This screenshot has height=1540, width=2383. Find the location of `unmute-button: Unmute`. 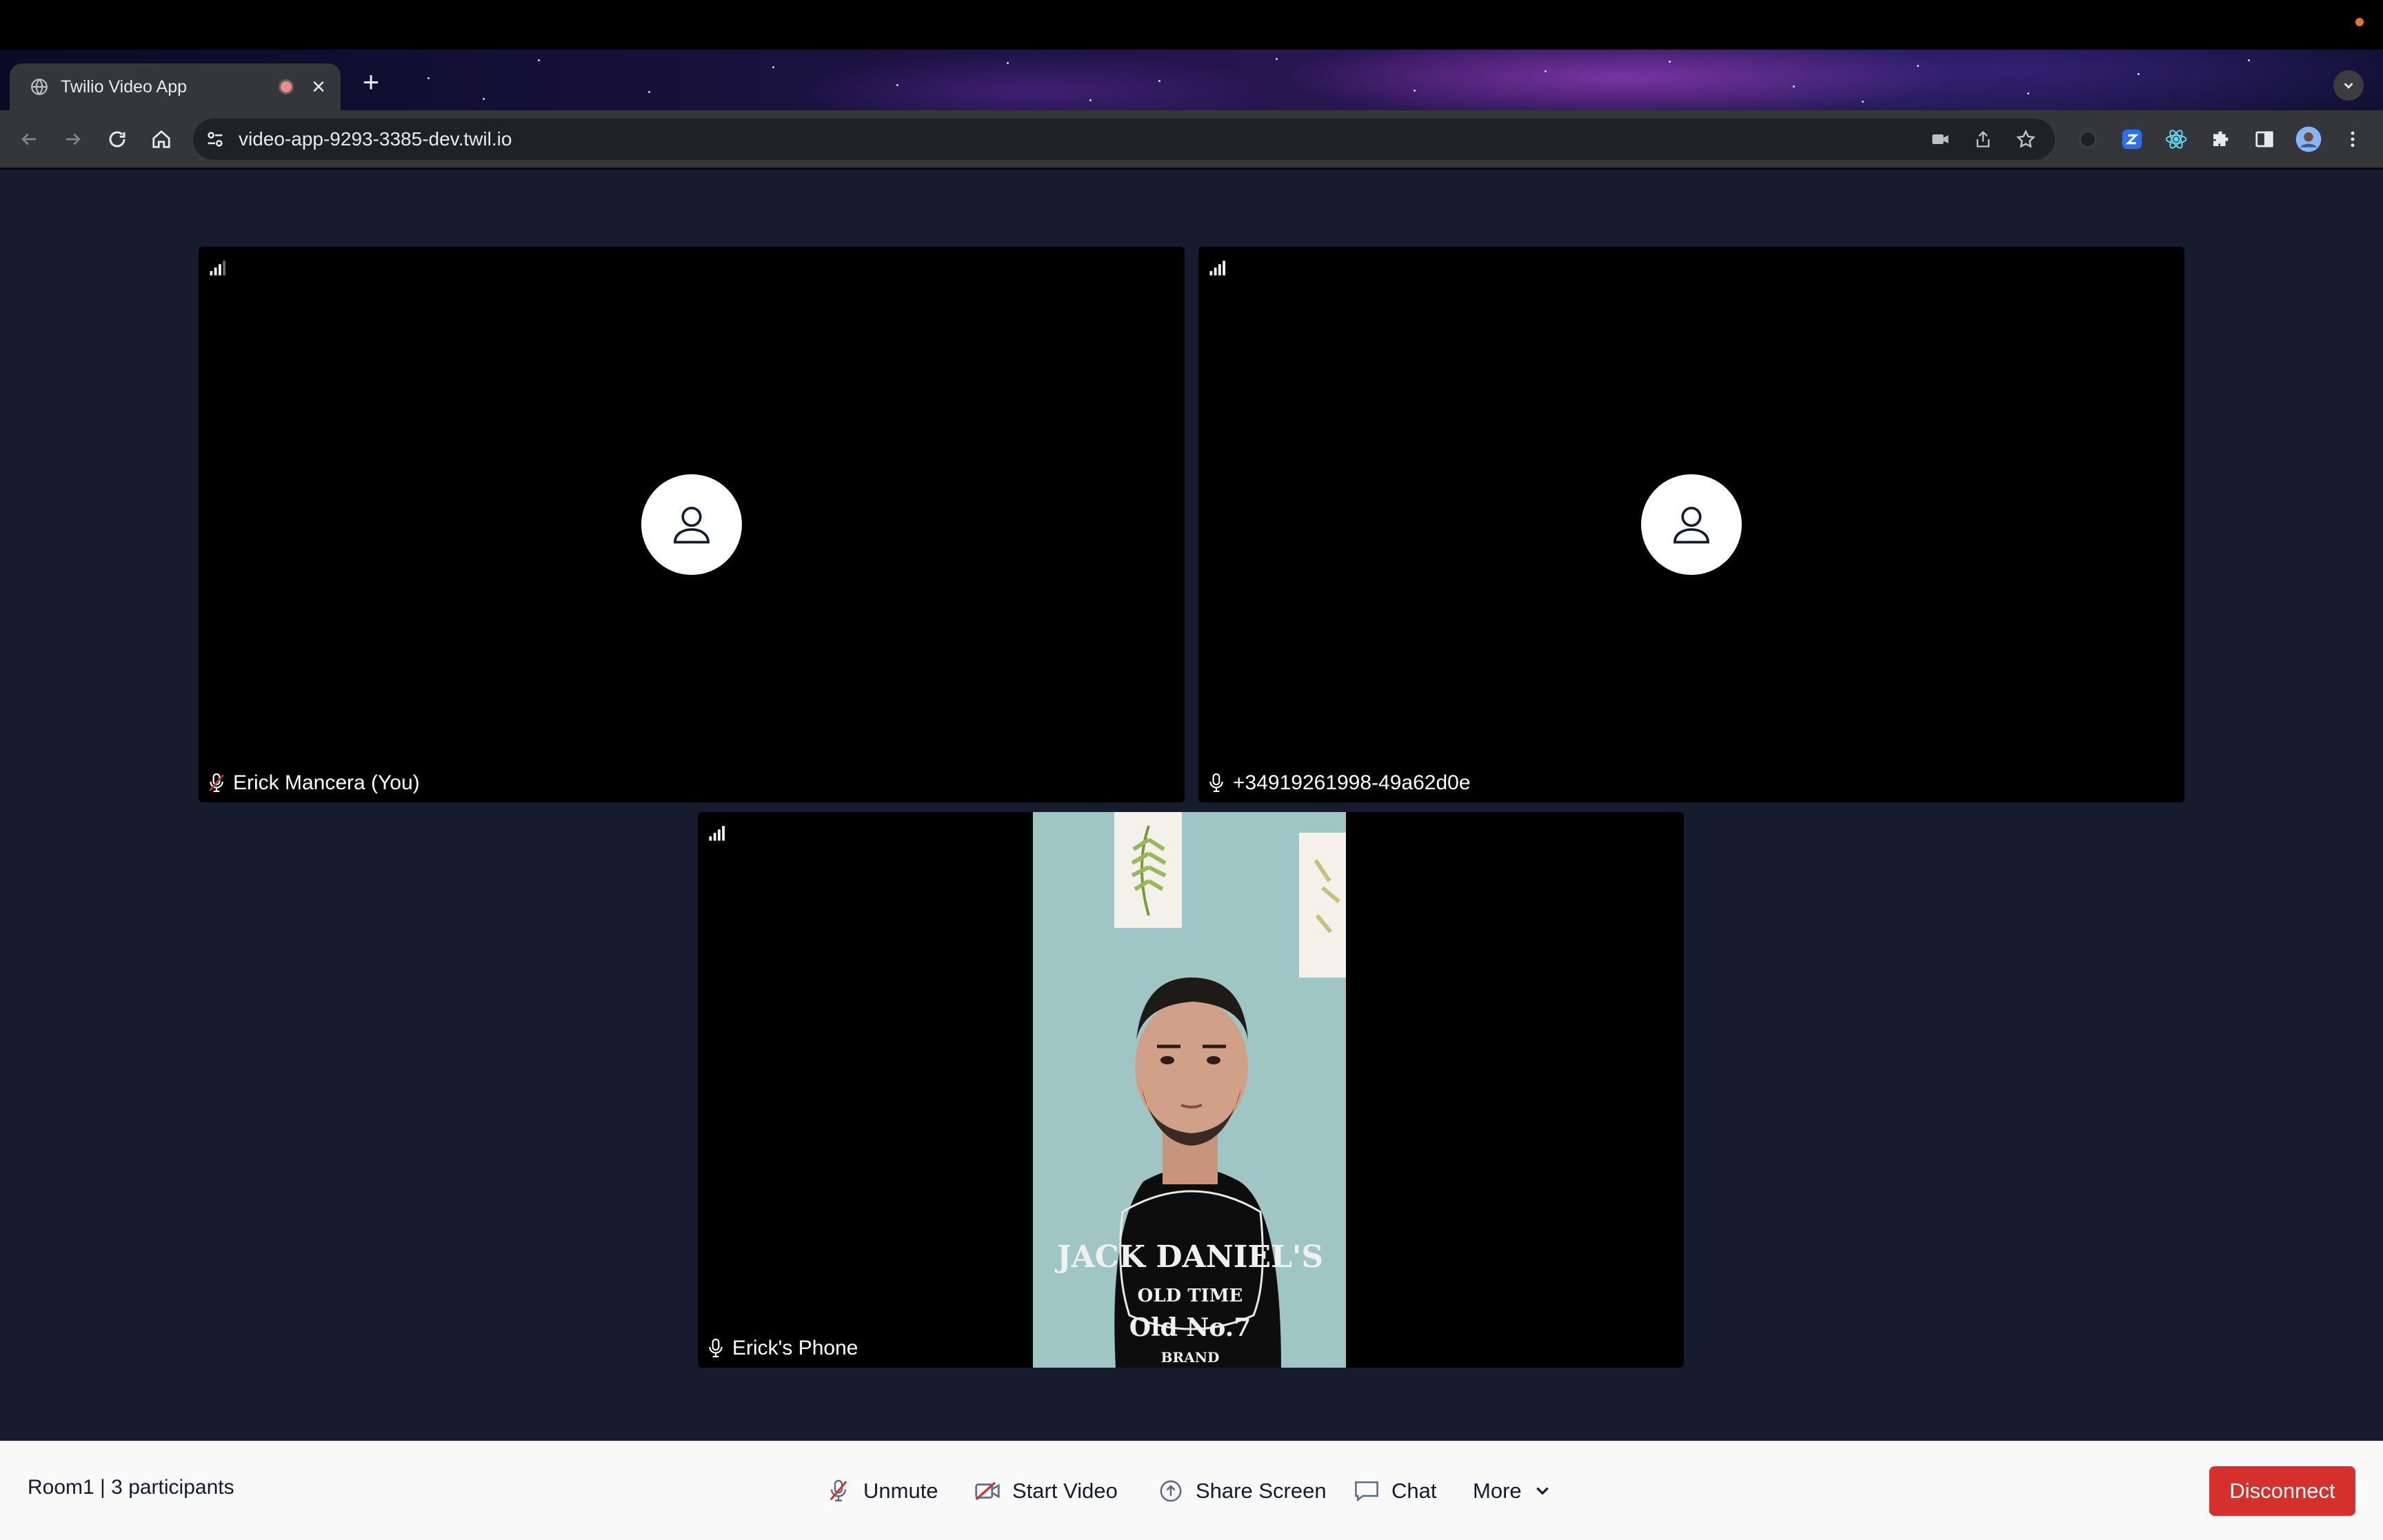

unmute-button: Unmute is located at coordinates (881, 1491).